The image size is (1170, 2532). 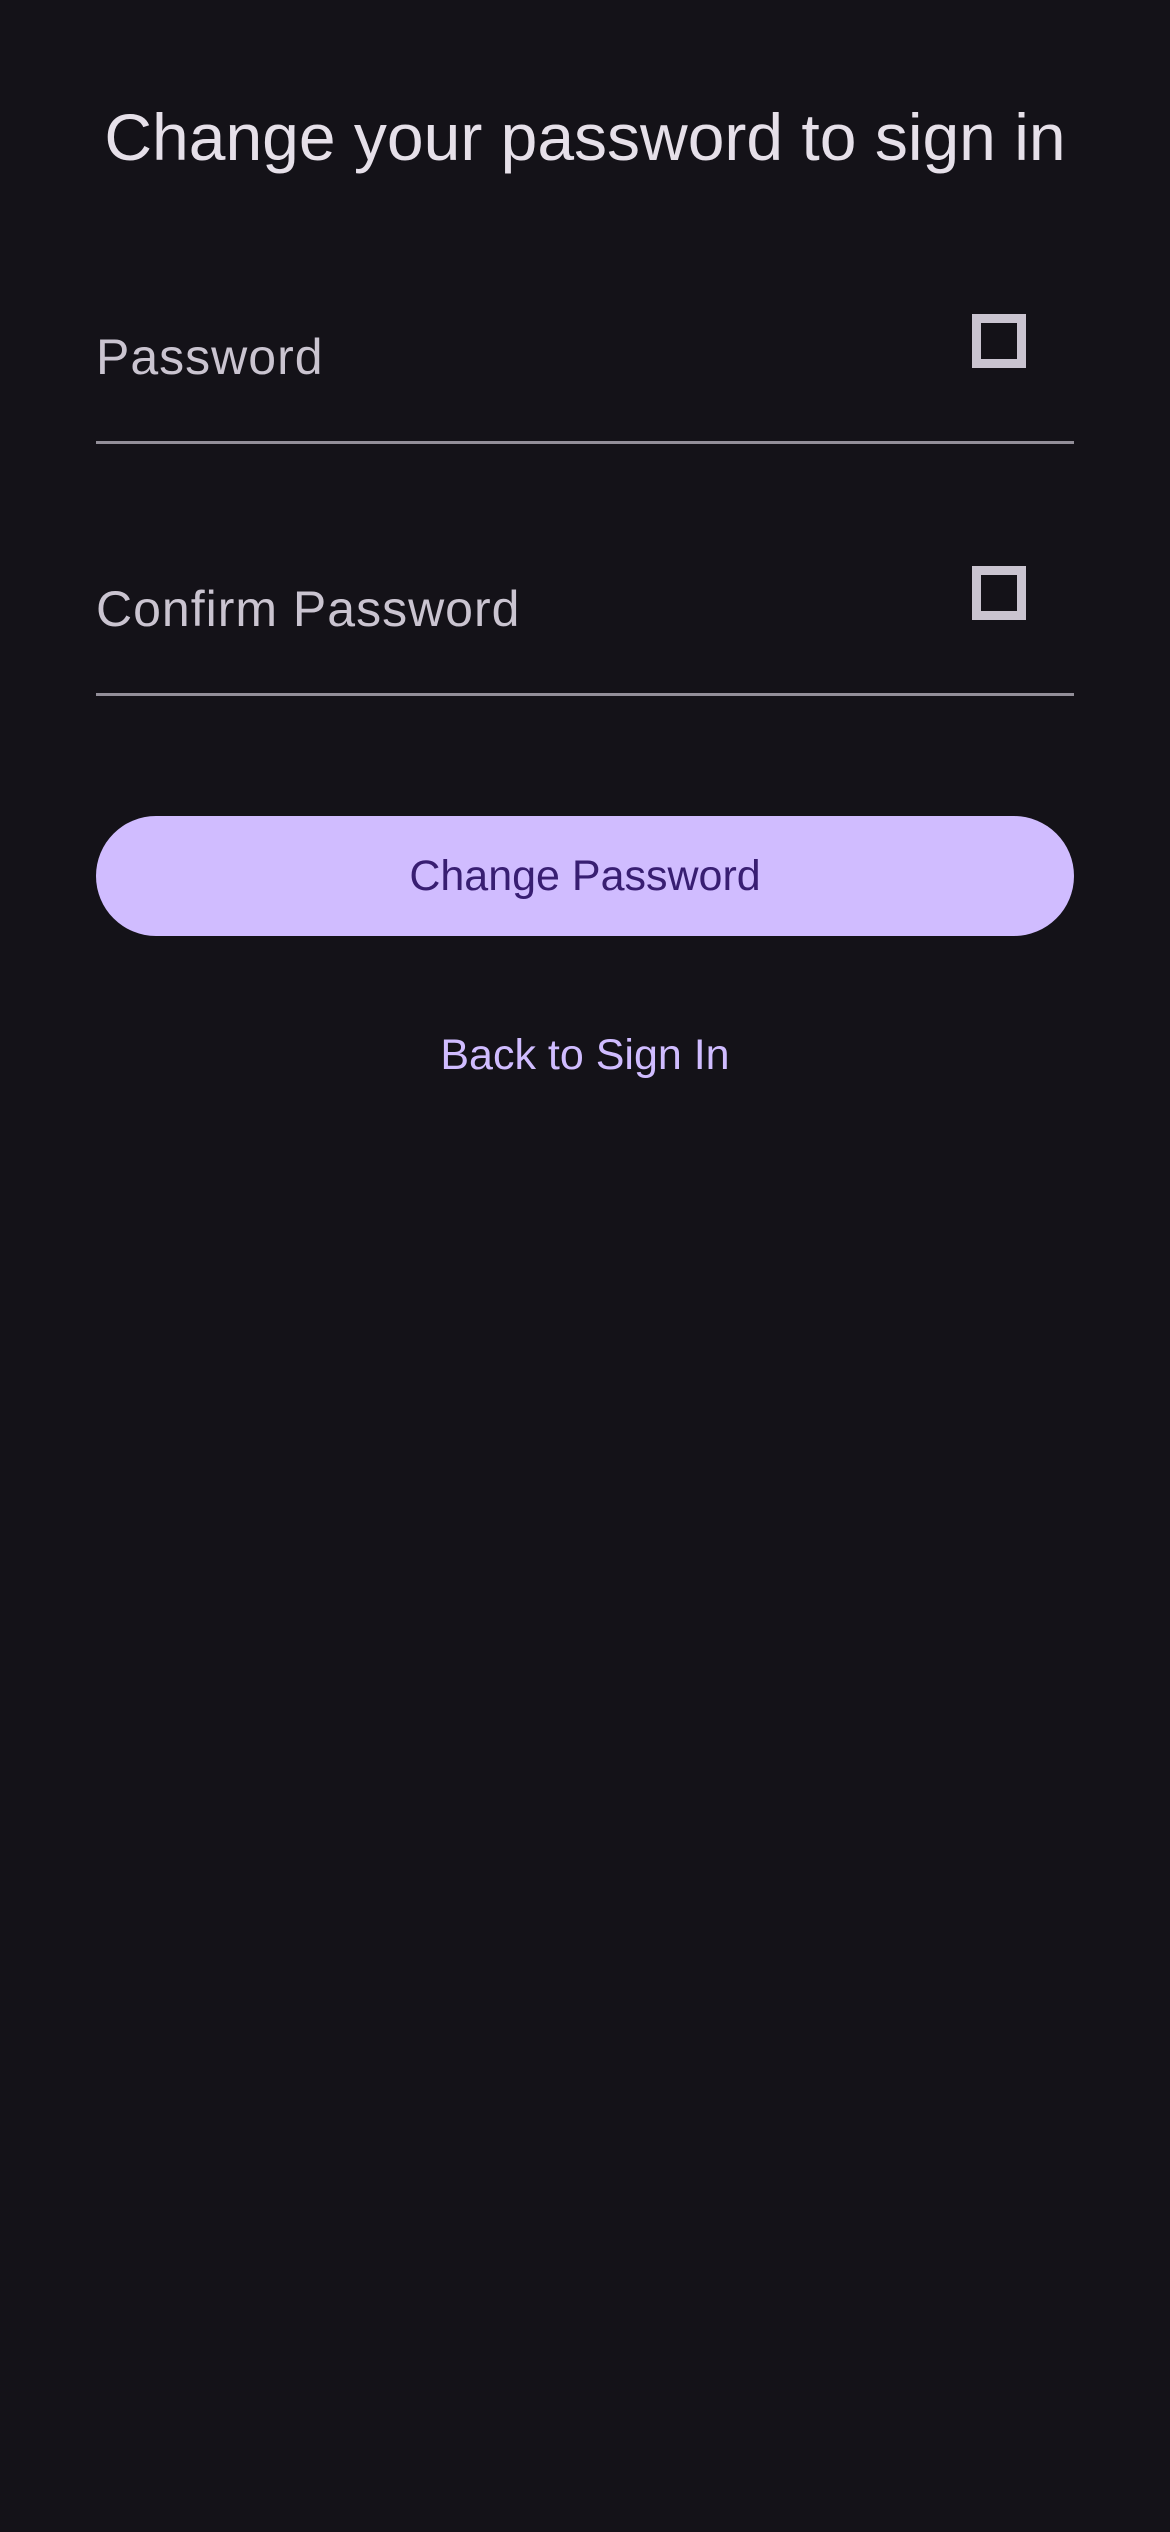 What do you see at coordinates (526, 619) in the screenshot?
I see `confirm-password-input` at bounding box center [526, 619].